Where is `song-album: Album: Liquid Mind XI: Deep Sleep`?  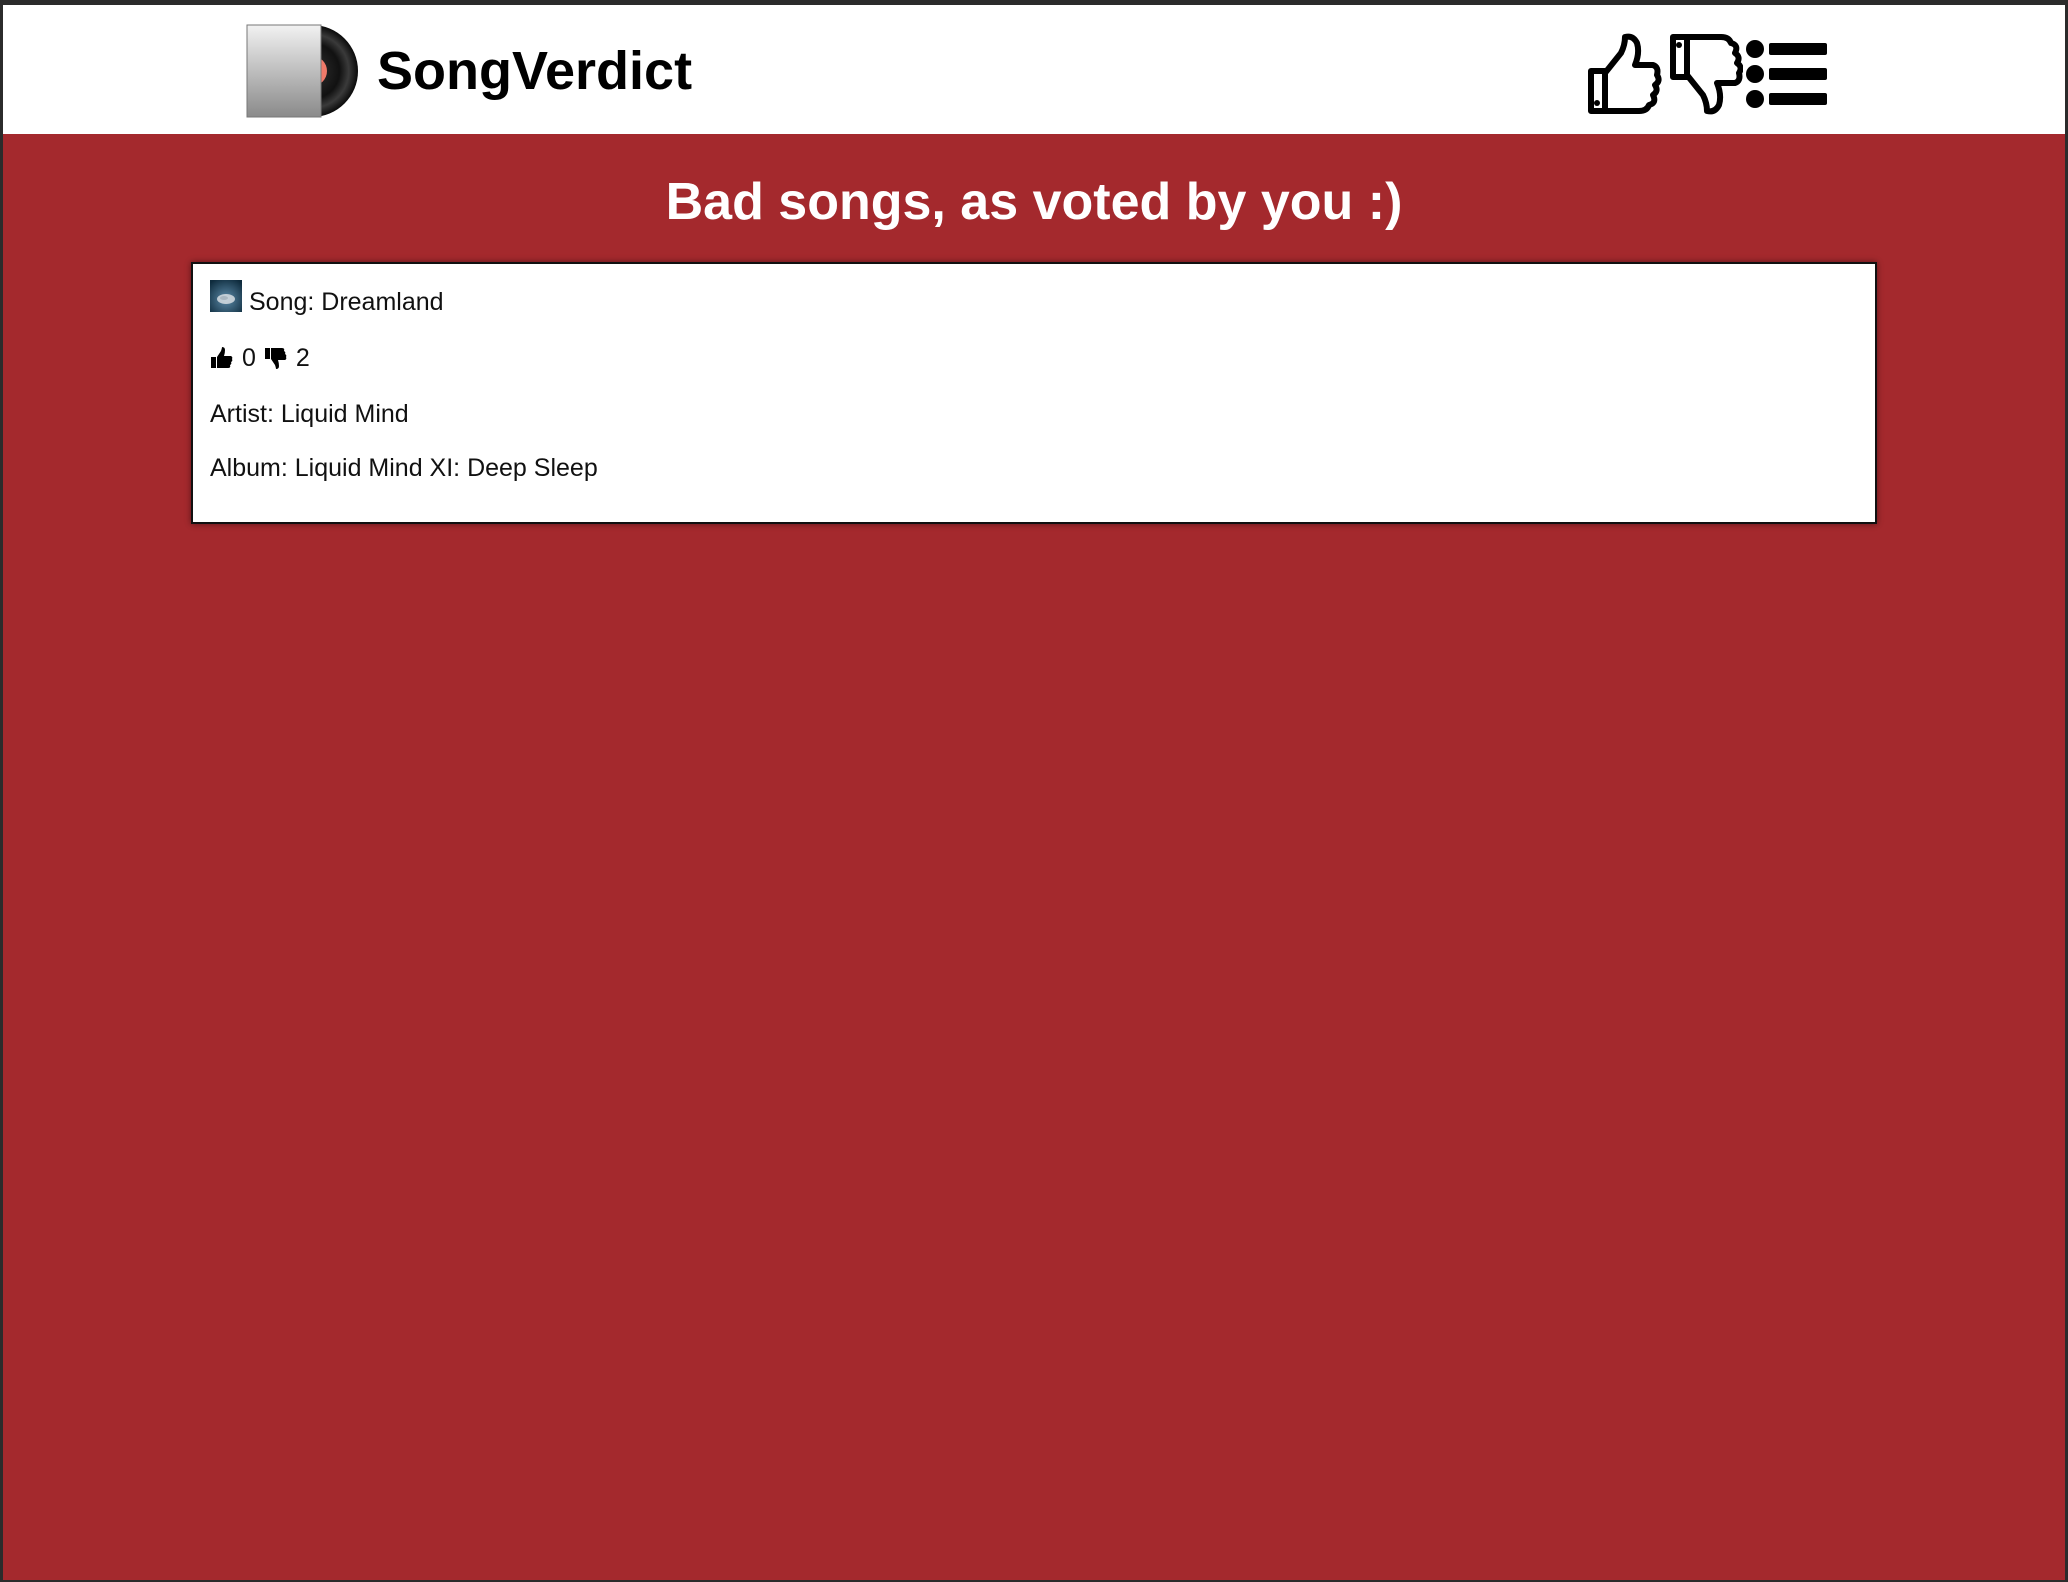
song-album: Album: Liquid Mind XI: Deep Sleep is located at coordinates (404, 468).